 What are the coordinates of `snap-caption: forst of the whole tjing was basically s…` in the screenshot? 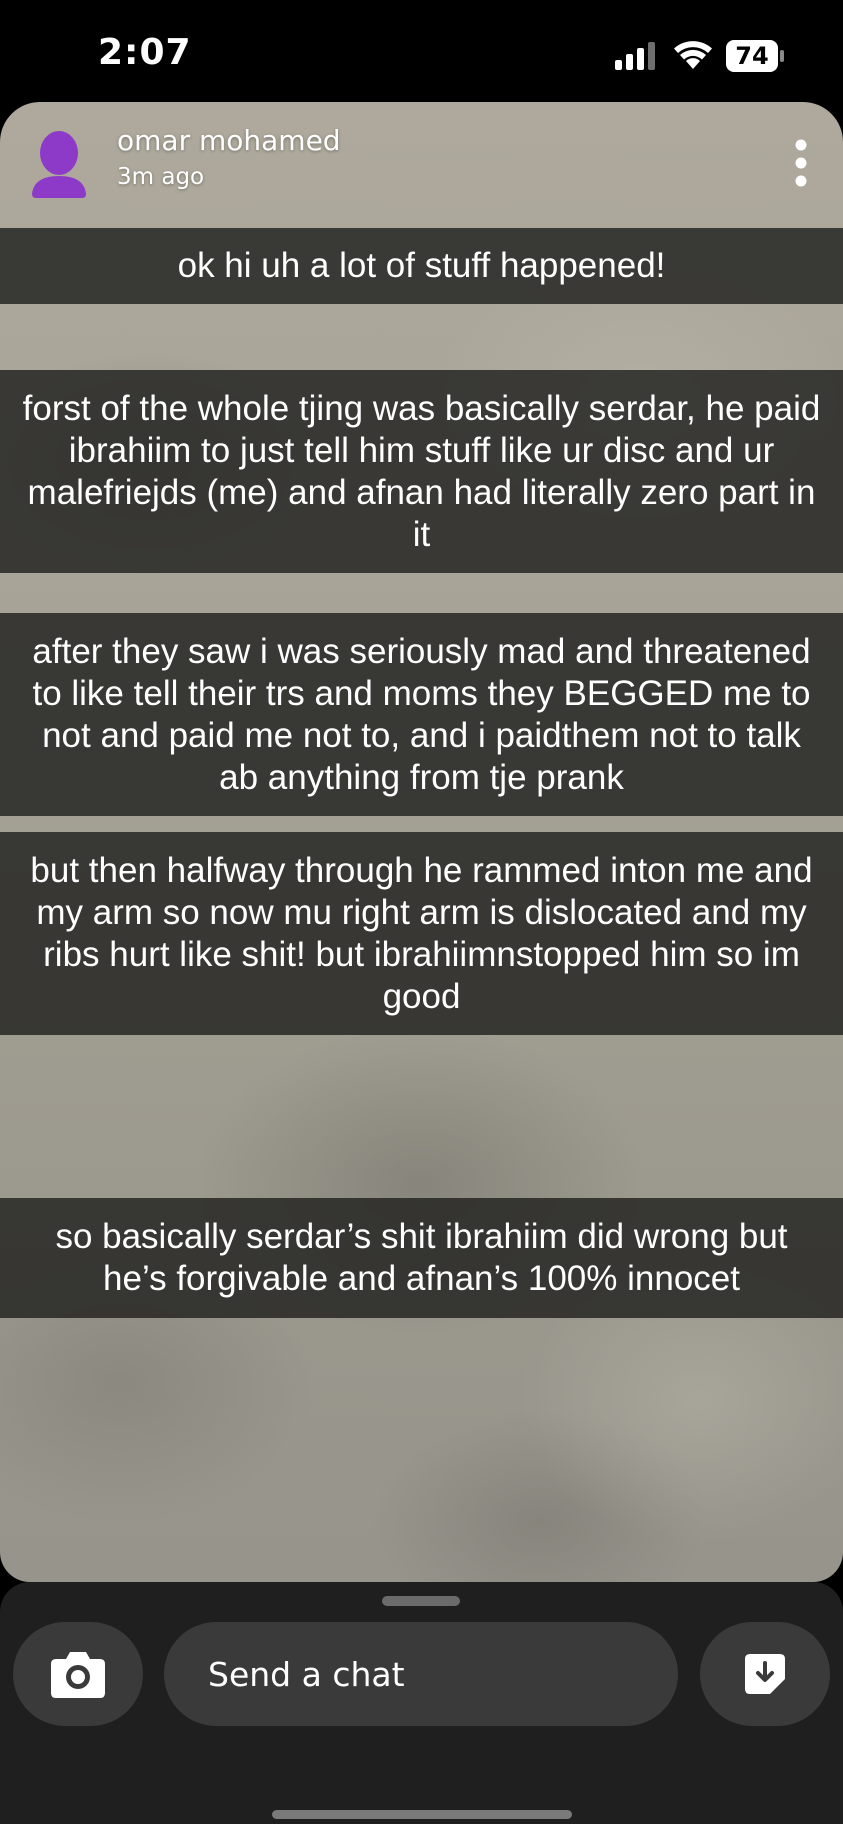 It's located at (421, 471).